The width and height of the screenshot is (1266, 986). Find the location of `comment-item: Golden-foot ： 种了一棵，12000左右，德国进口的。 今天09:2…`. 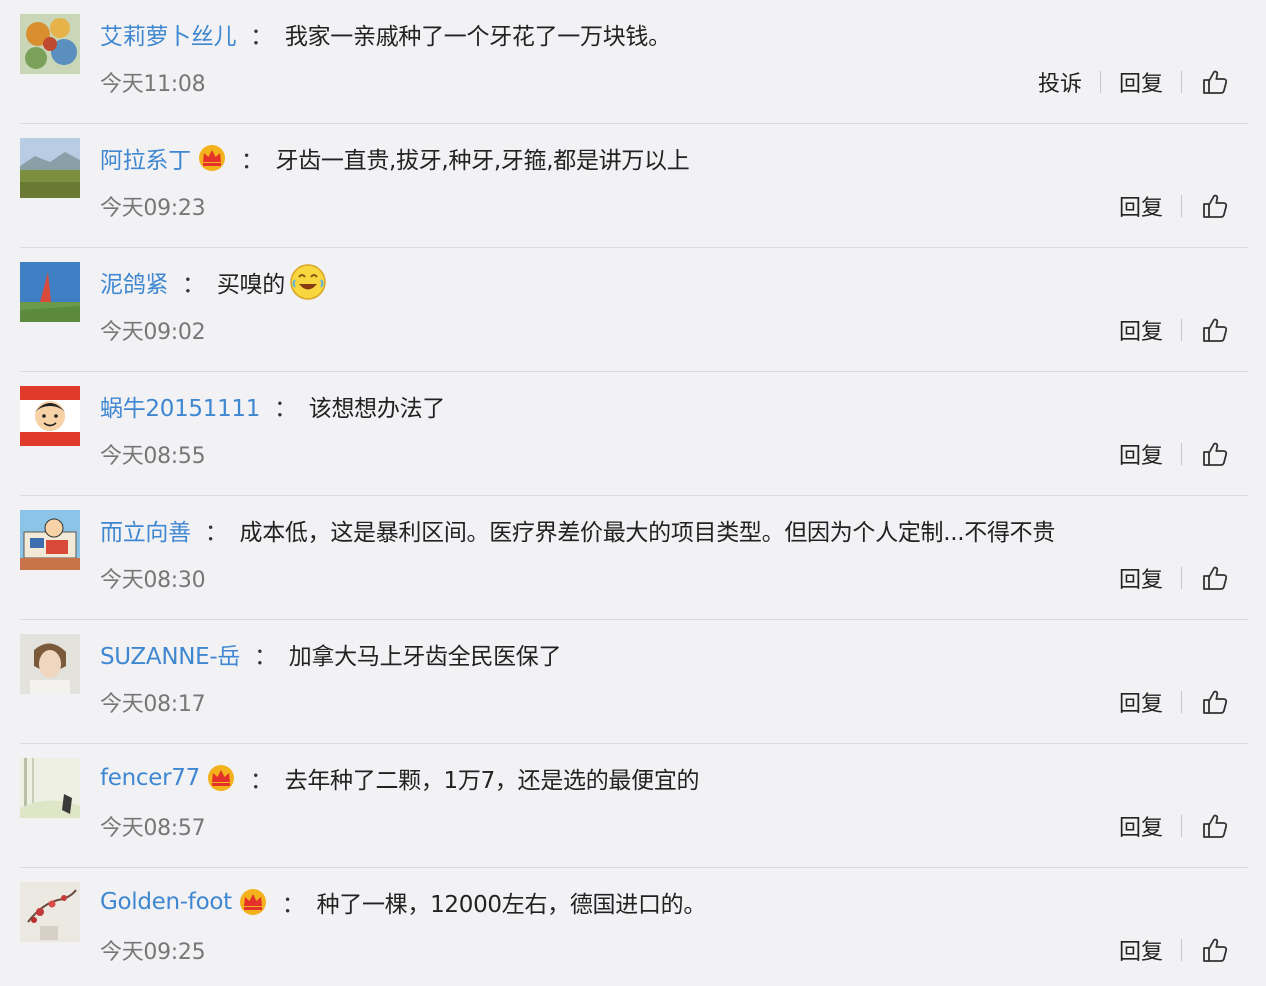

comment-item: Golden-foot ： 种了一棵，12000左右，德国进口的。 今天09:2… is located at coordinates (633, 927).